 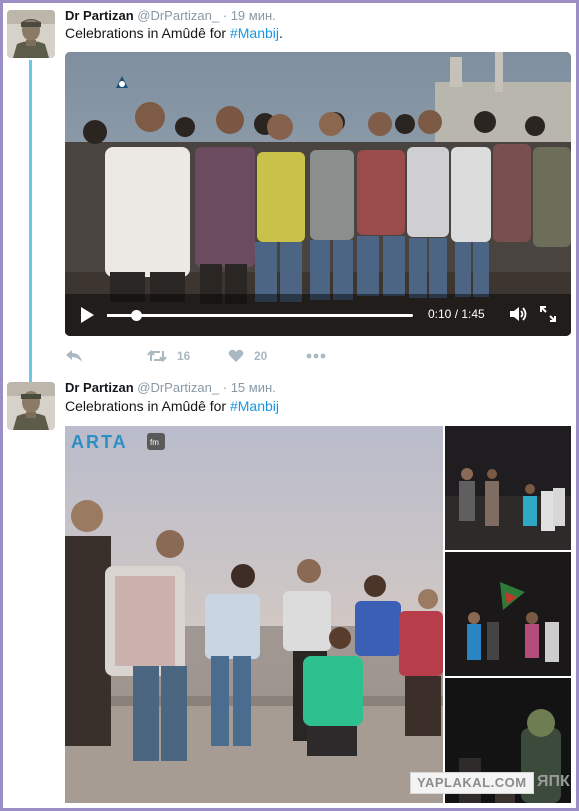 What do you see at coordinates (30, 221) in the screenshot?
I see `thread-connector-line` at bounding box center [30, 221].